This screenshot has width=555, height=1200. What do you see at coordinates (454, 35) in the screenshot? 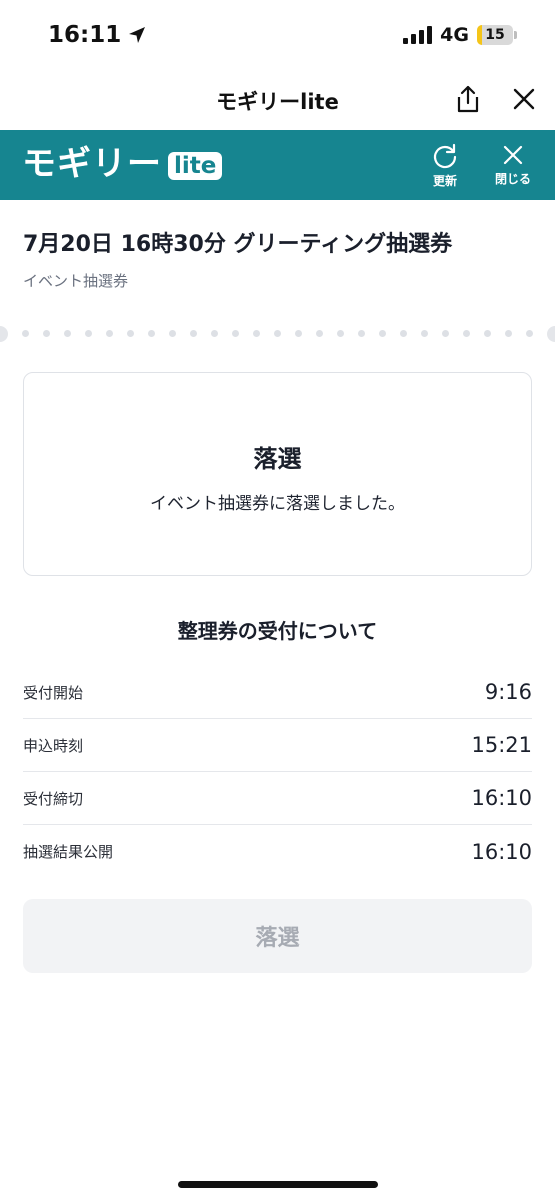
I see `network-label: 4G` at bounding box center [454, 35].